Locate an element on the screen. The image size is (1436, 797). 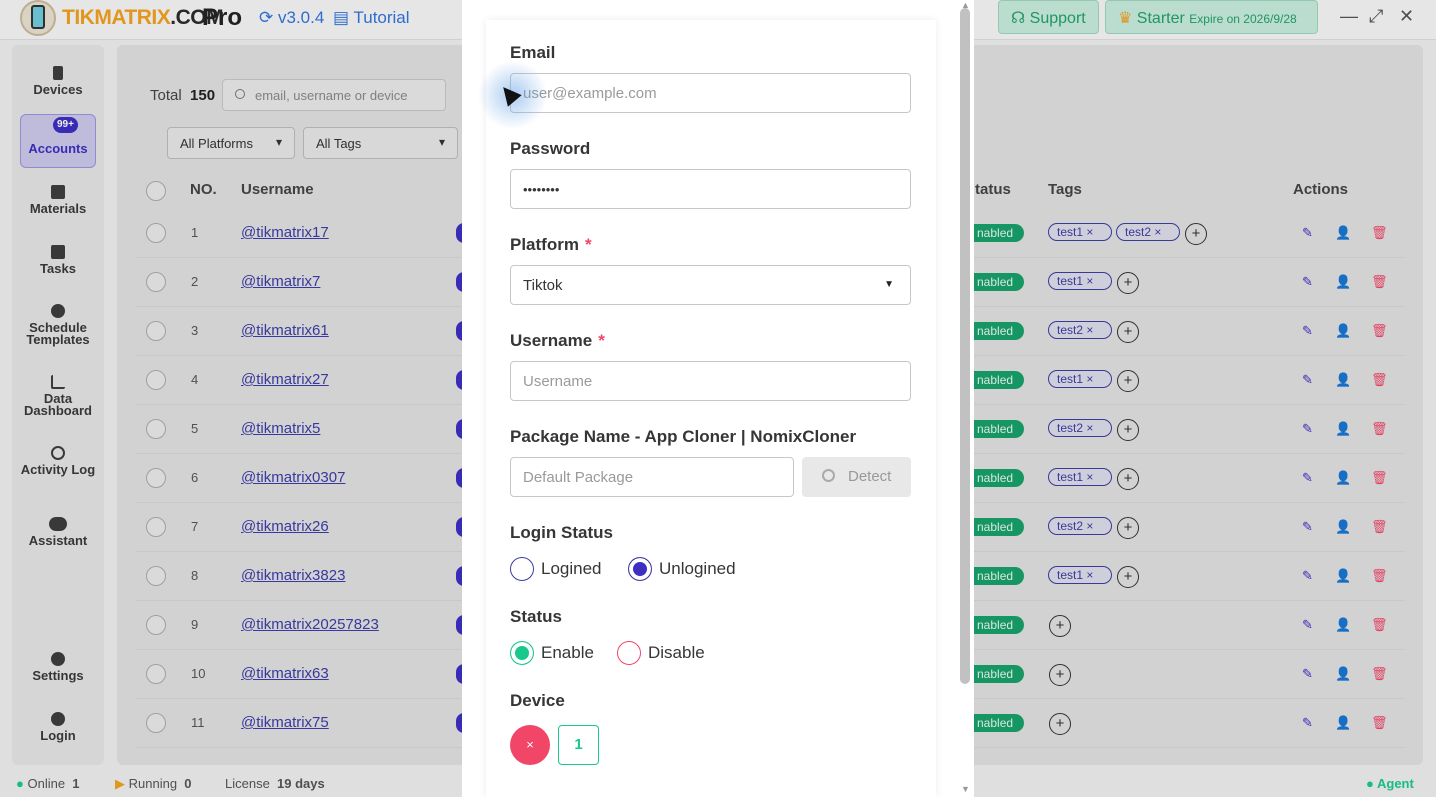
platform-label: Platform * is located at coordinates (551, 245).